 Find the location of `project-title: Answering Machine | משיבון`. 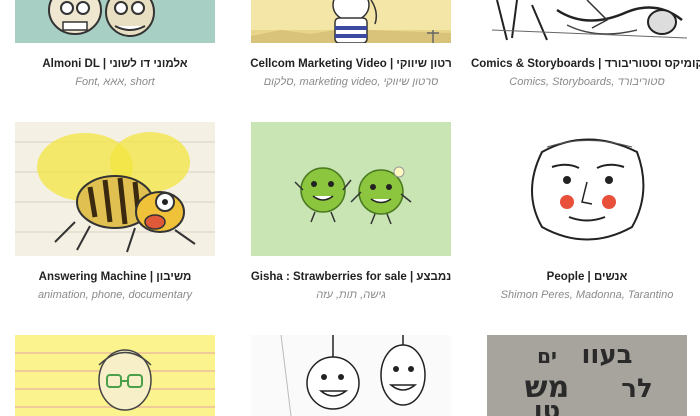

project-title: Answering Machine | משיבון is located at coordinates (117, 277).